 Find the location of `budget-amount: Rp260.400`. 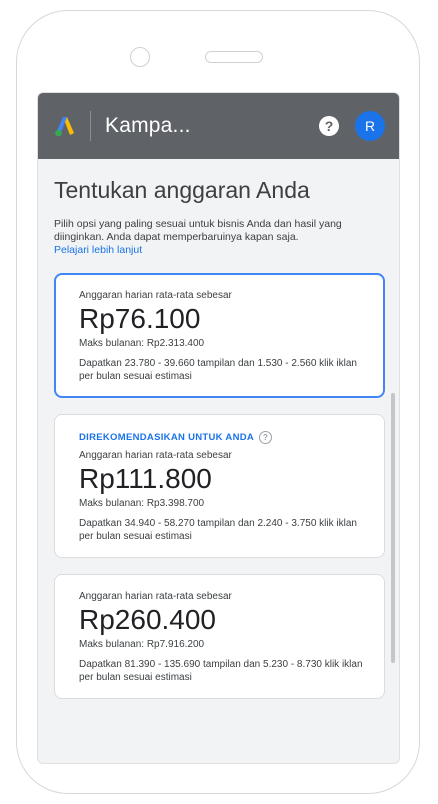

budget-amount: Rp260.400 is located at coordinates (148, 619).